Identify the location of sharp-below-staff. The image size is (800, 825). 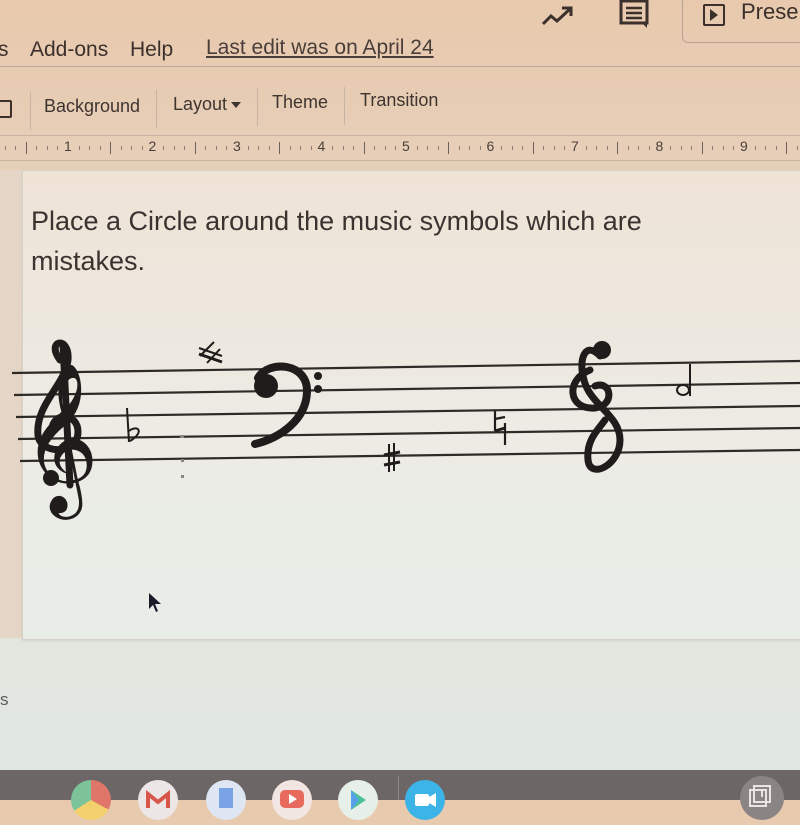
(392, 457).